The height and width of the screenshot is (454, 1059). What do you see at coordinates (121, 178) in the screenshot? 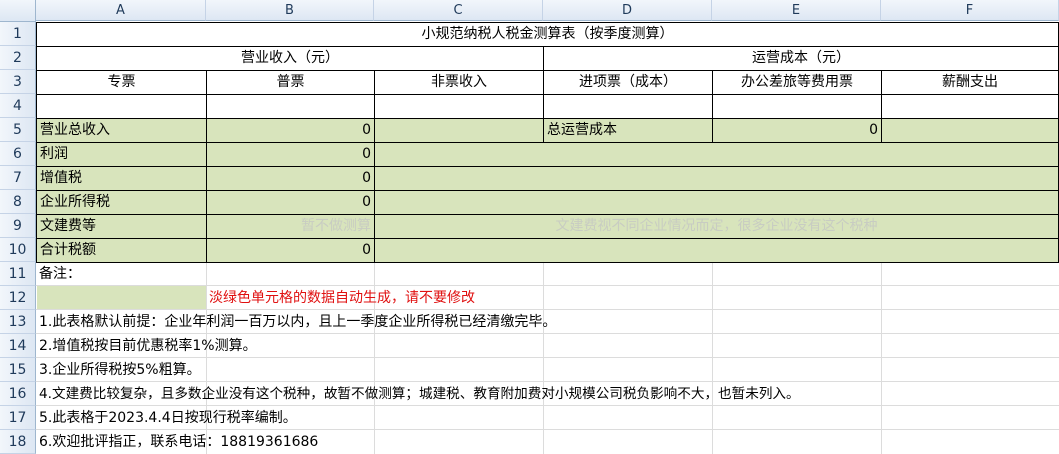
I see `vat-label: 增值税` at bounding box center [121, 178].